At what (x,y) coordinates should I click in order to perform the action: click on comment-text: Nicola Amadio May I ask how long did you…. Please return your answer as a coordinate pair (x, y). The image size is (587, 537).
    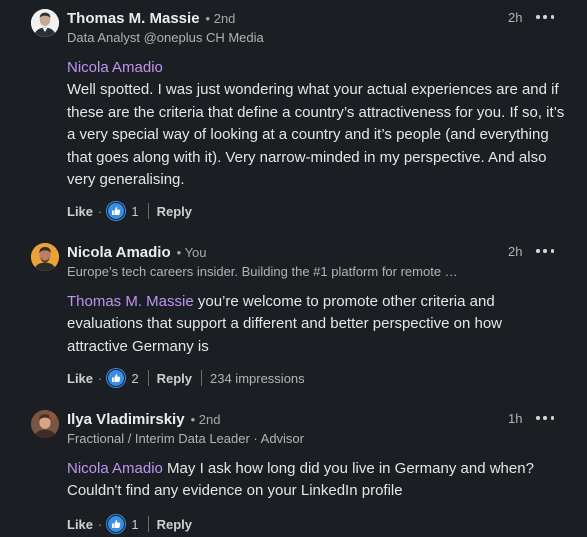
    Looking at the image, I should click on (317, 480).